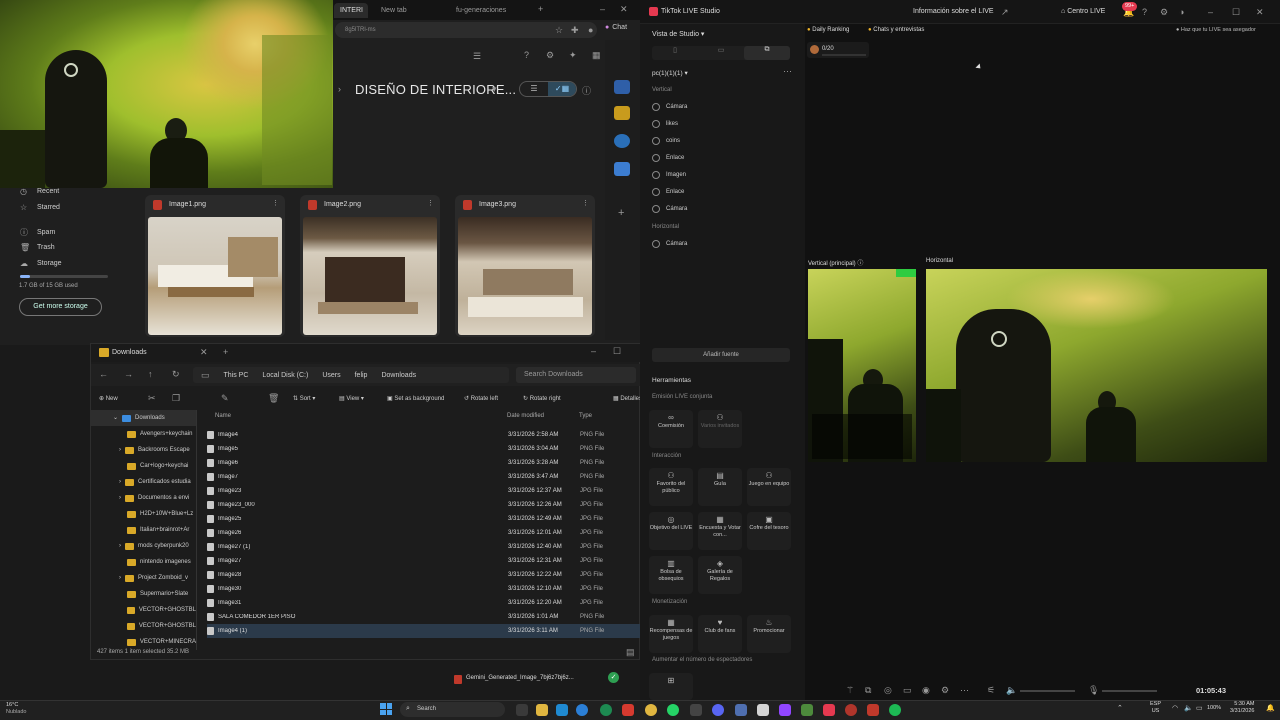 Image resolution: width=1280 pixels, height=720 pixels. I want to click on list-view-icon: ☰, so click(534, 89).